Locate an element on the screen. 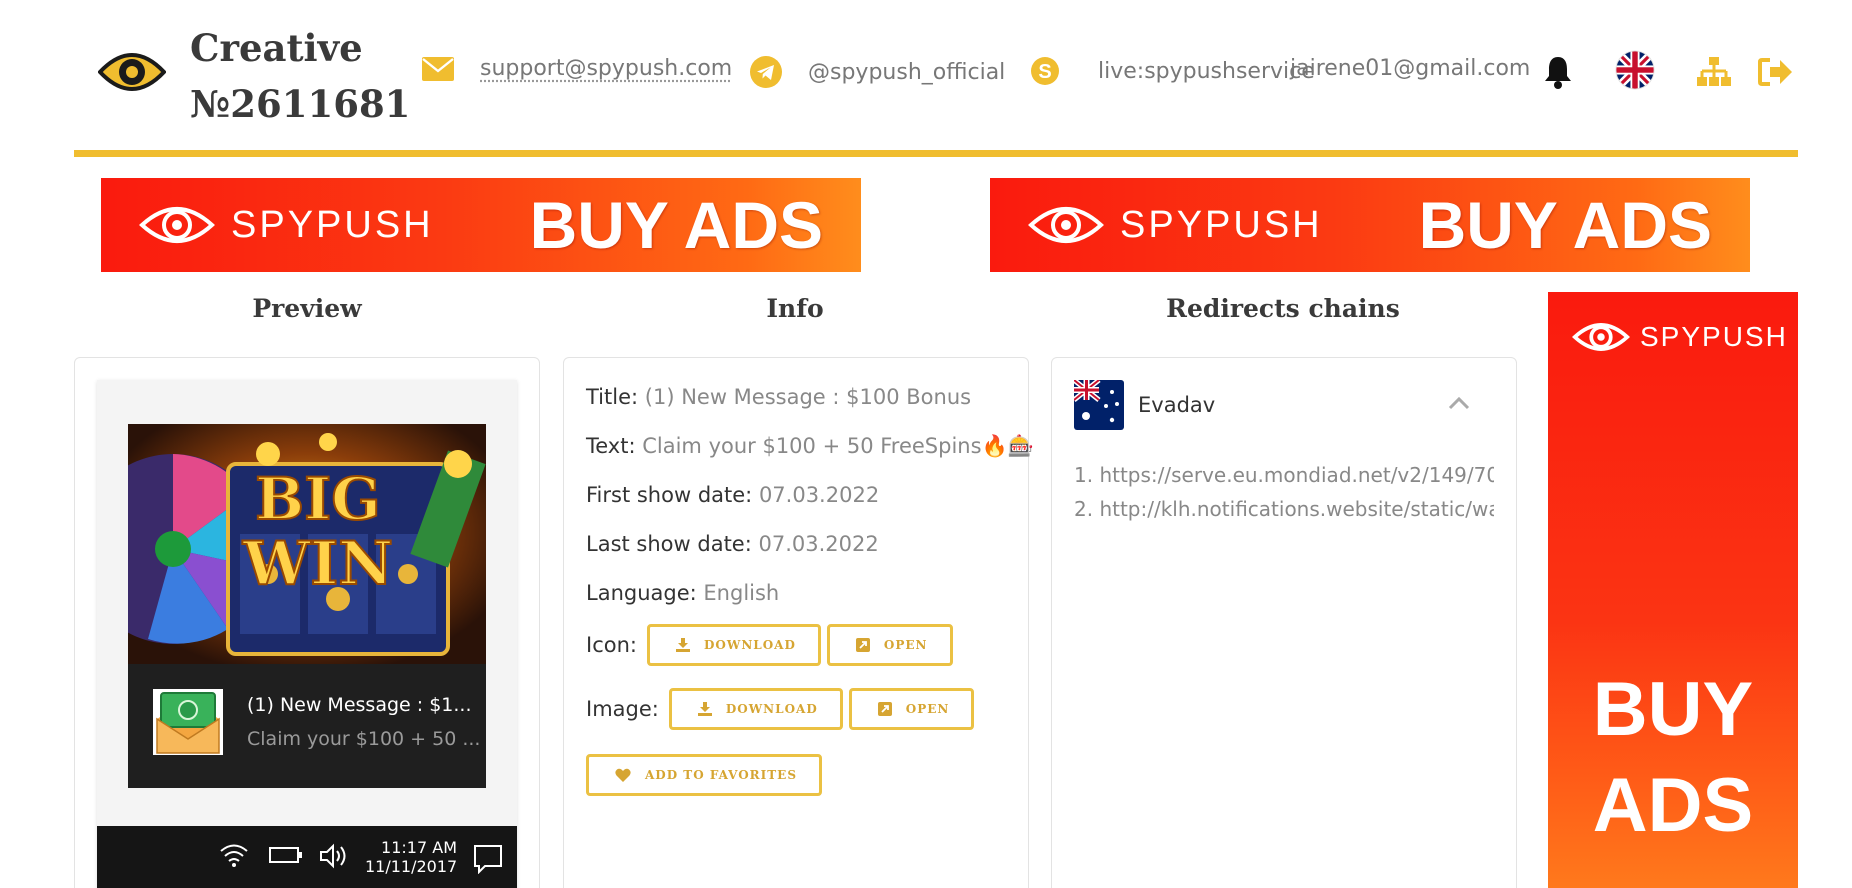  envelope-icon is located at coordinates (438, 68).